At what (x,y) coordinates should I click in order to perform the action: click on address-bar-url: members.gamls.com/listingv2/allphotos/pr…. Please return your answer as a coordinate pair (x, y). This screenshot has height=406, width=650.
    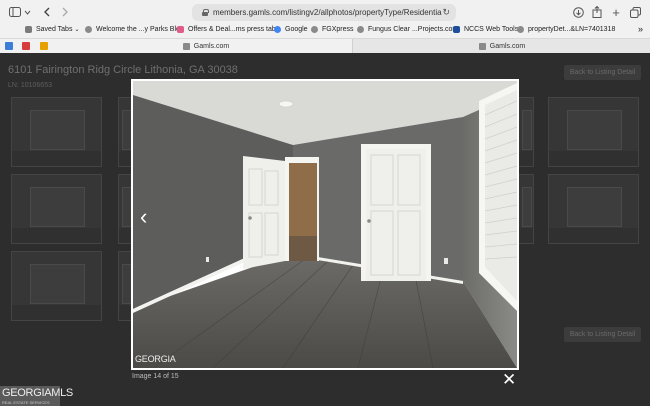
    Looking at the image, I should click on (327, 12).